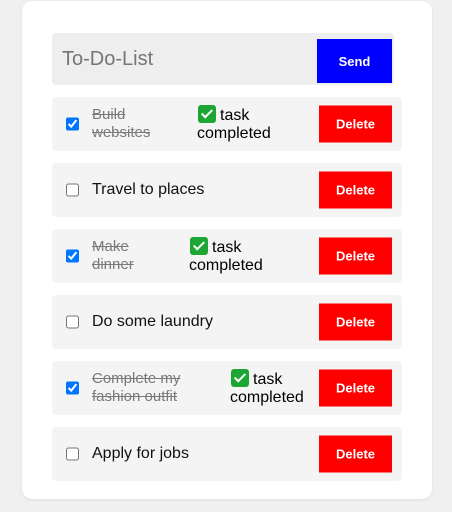 Image resolution: width=452 pixels, height=512 pixels. Describe the element at coordinates (354, 61) in the screenshot. I see `send-button: Send` at that location.